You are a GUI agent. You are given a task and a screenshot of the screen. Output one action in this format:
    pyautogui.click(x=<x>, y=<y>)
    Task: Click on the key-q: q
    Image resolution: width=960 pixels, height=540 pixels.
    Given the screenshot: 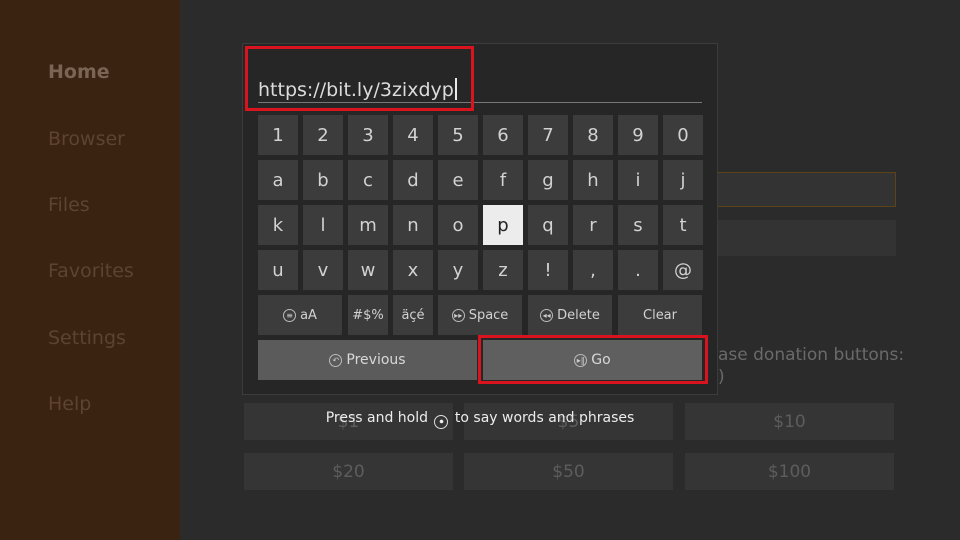 What is the action you would take?
    pyautogui.click(x=548, y=225)
    